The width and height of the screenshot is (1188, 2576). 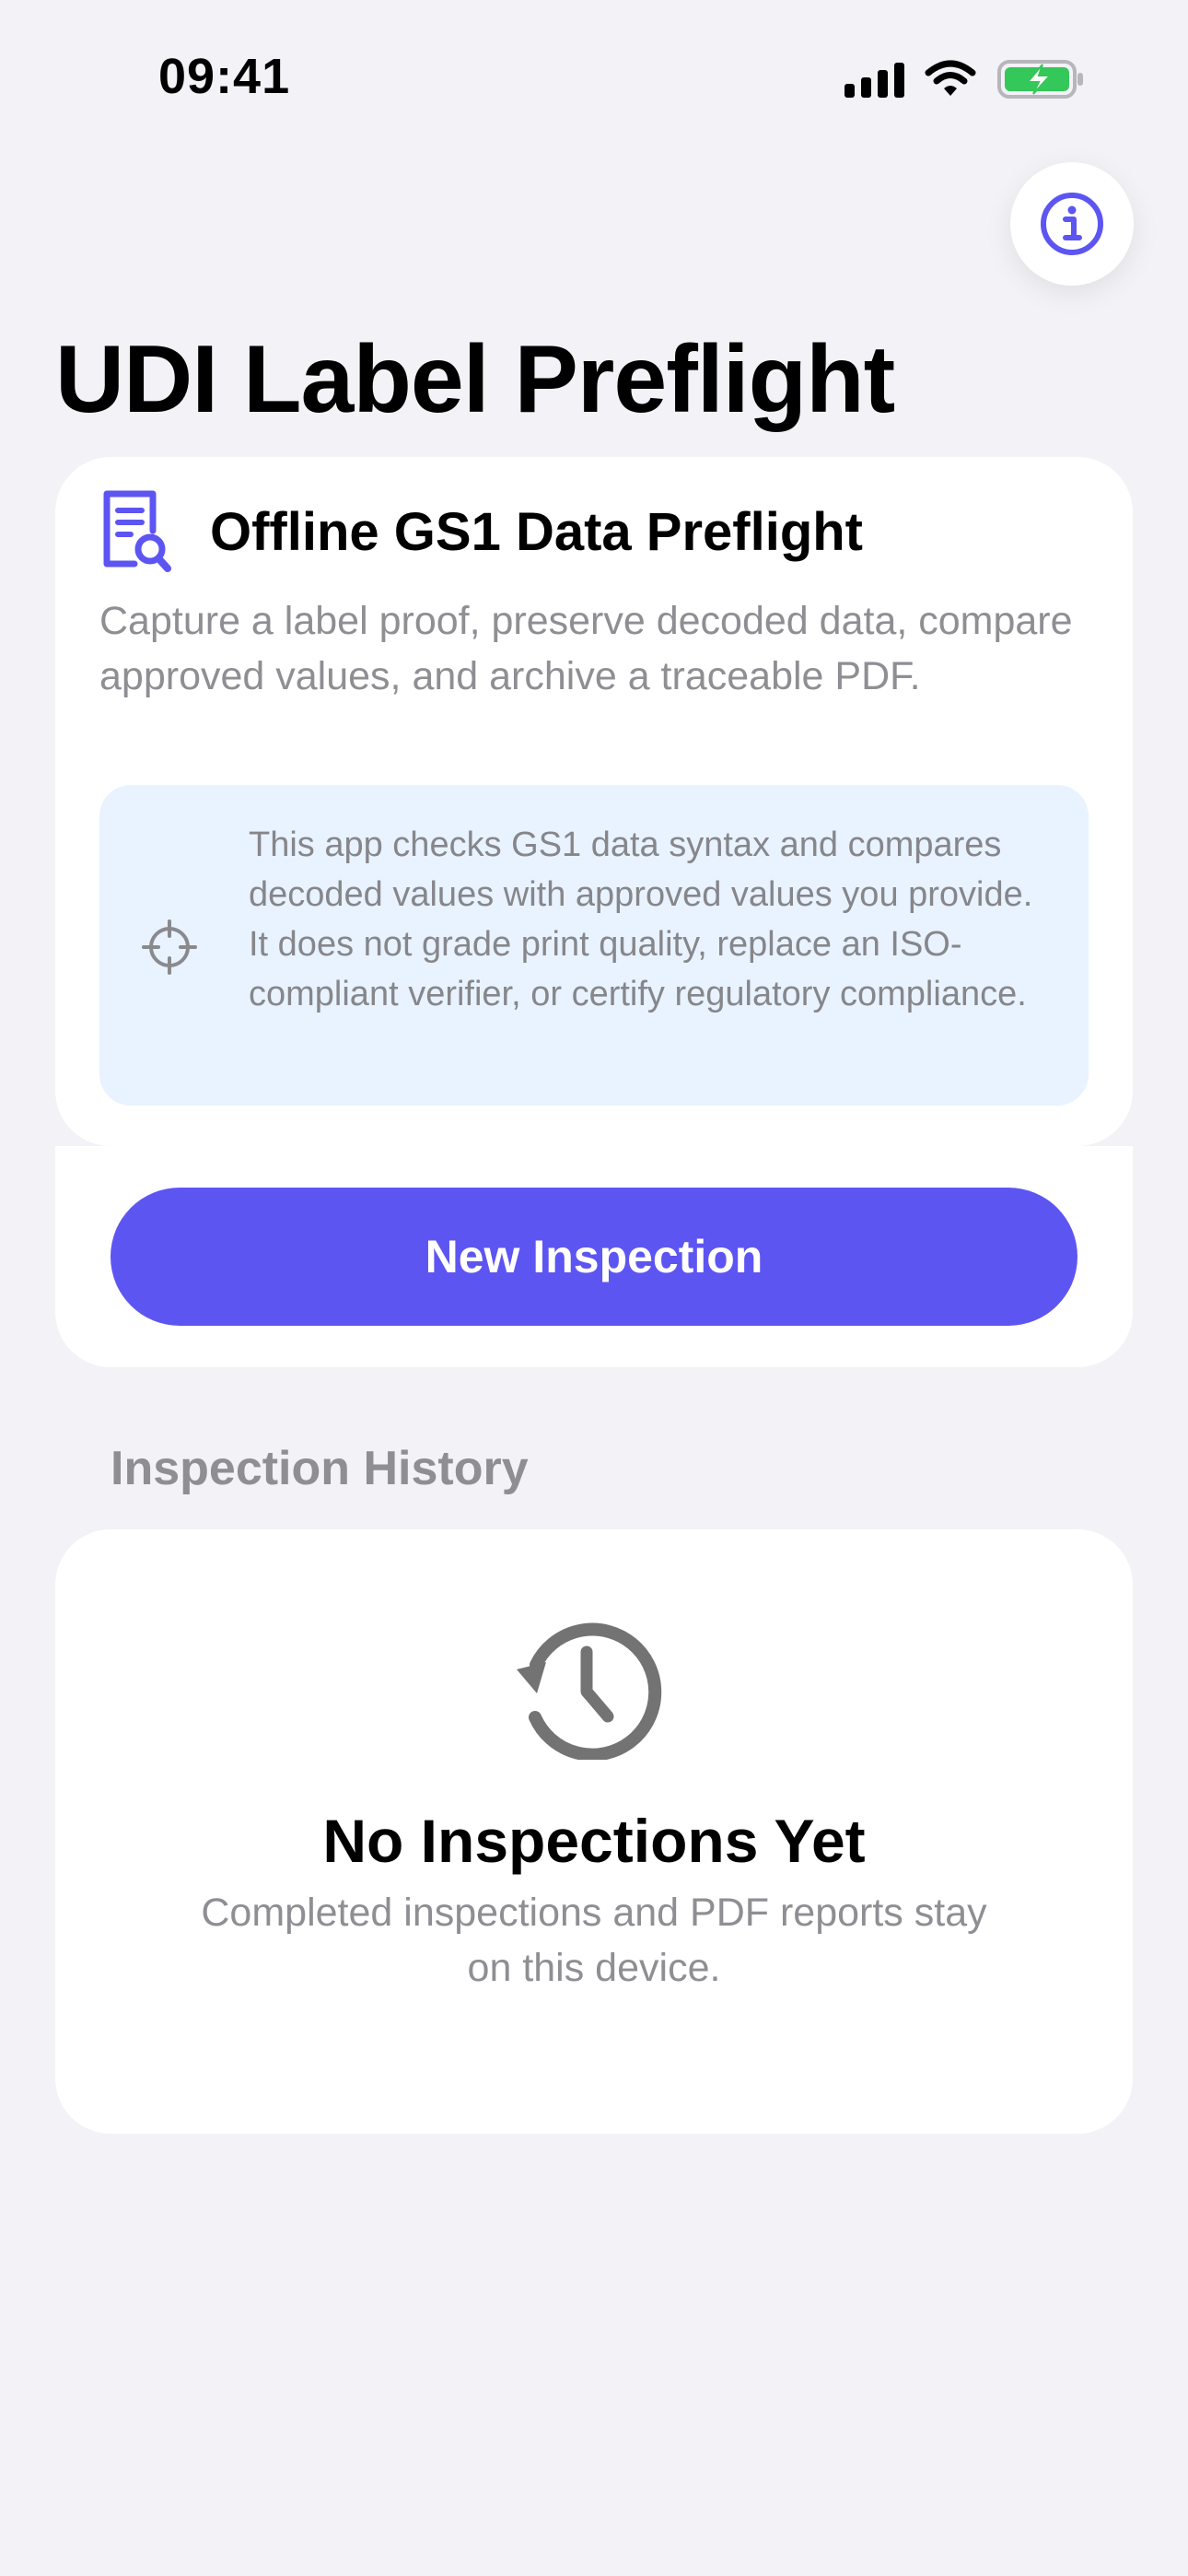 I want to click on battery-charging-icon, so click(x=1040, y=79).